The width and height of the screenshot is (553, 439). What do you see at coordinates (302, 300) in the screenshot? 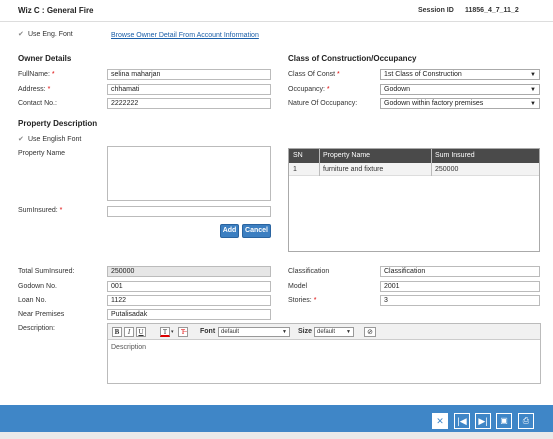
I see `stories-label: Stories: *` at bounding box center [302, 300].